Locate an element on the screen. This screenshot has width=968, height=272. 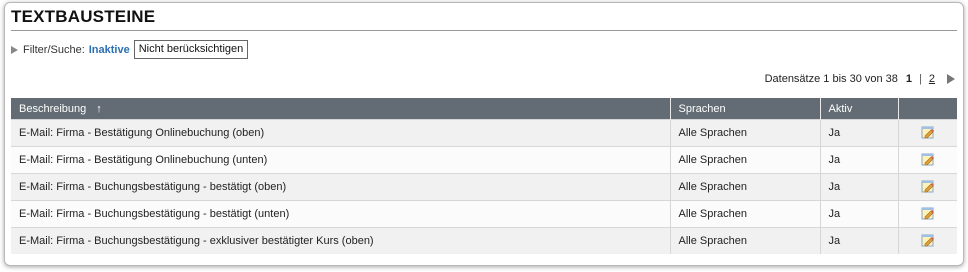
pagination: Datensätze 1 bis 30 von 38 1 | 2 is located at coordinates (860, 79).